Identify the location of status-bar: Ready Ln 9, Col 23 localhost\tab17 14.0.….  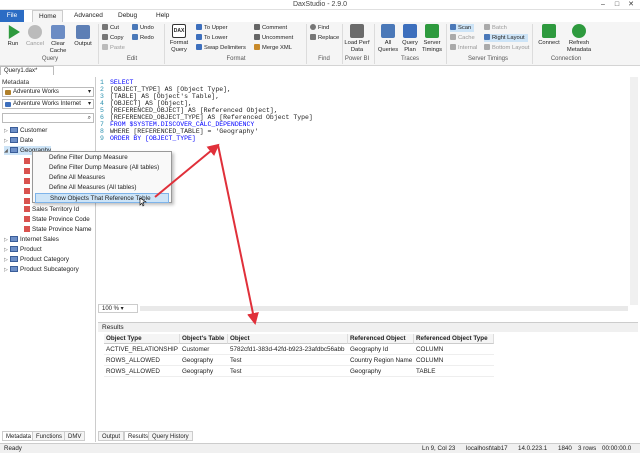
(320, 448).